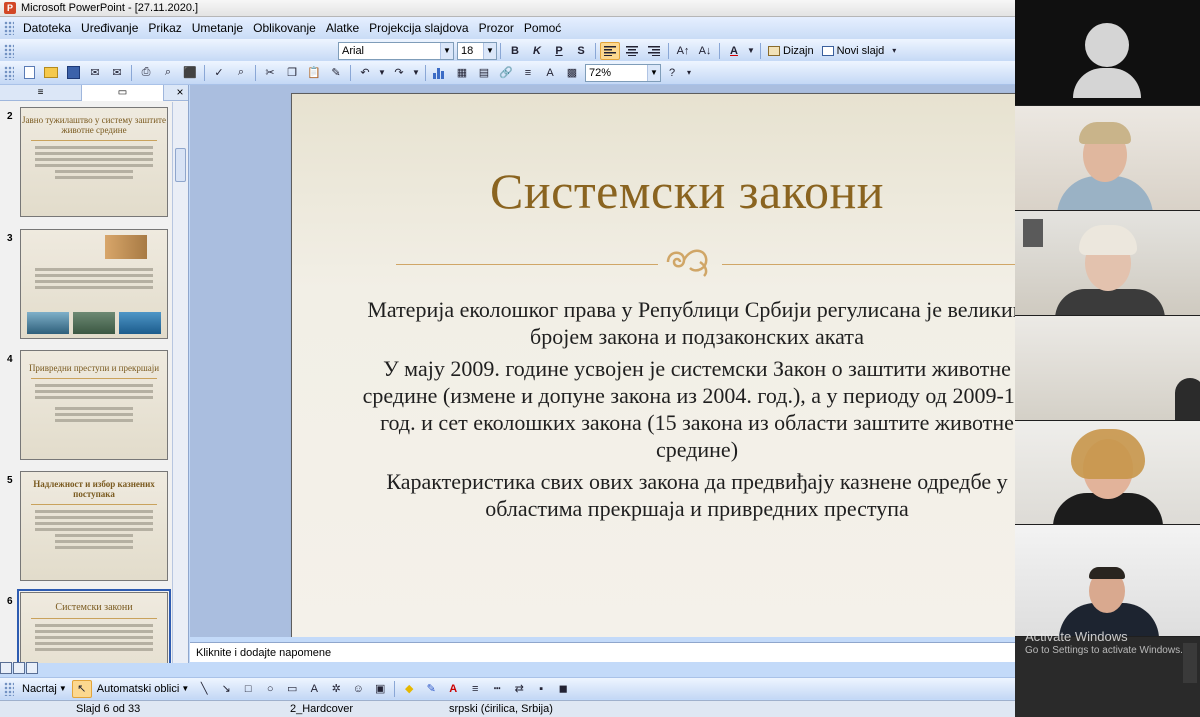 Image resolution: width=1200 pixels, height=717 pixels. I want to click on line-color-button: ✎, so click(431, 689).